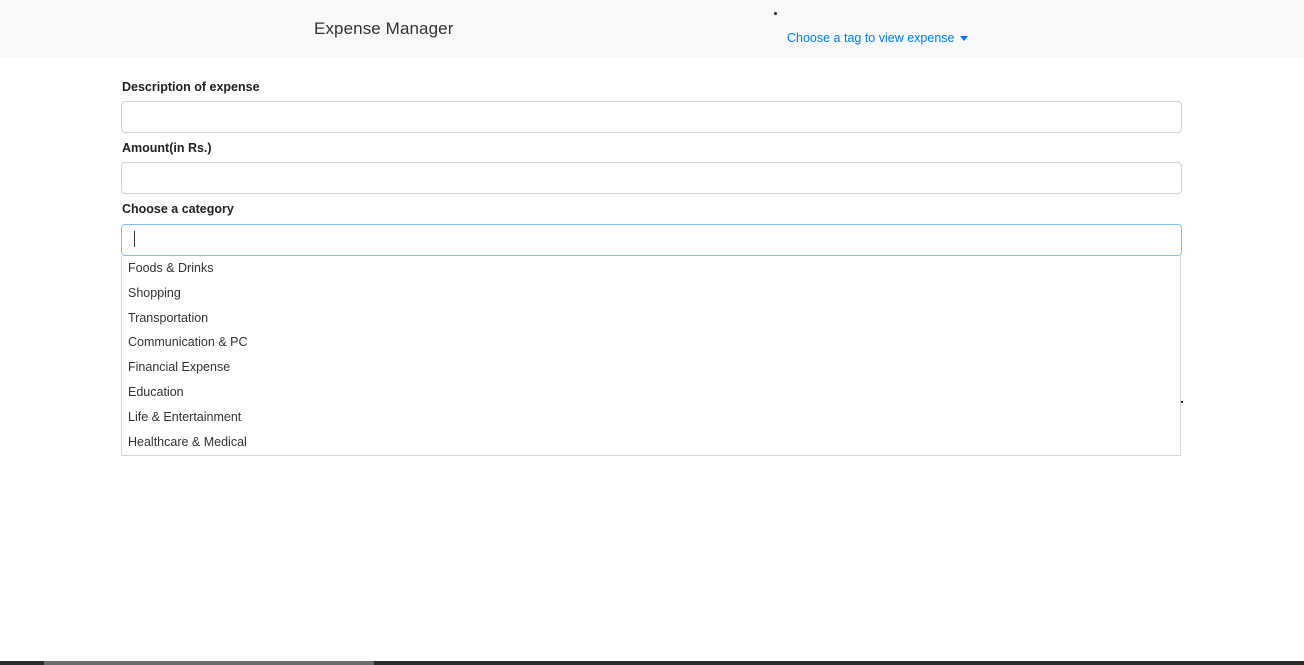 The image size is (1304, 665). What do you see at coordinates (651, 417) in the screenshot?
I see `category-option: Life & Entertainment` at bounding box center [651, 417].